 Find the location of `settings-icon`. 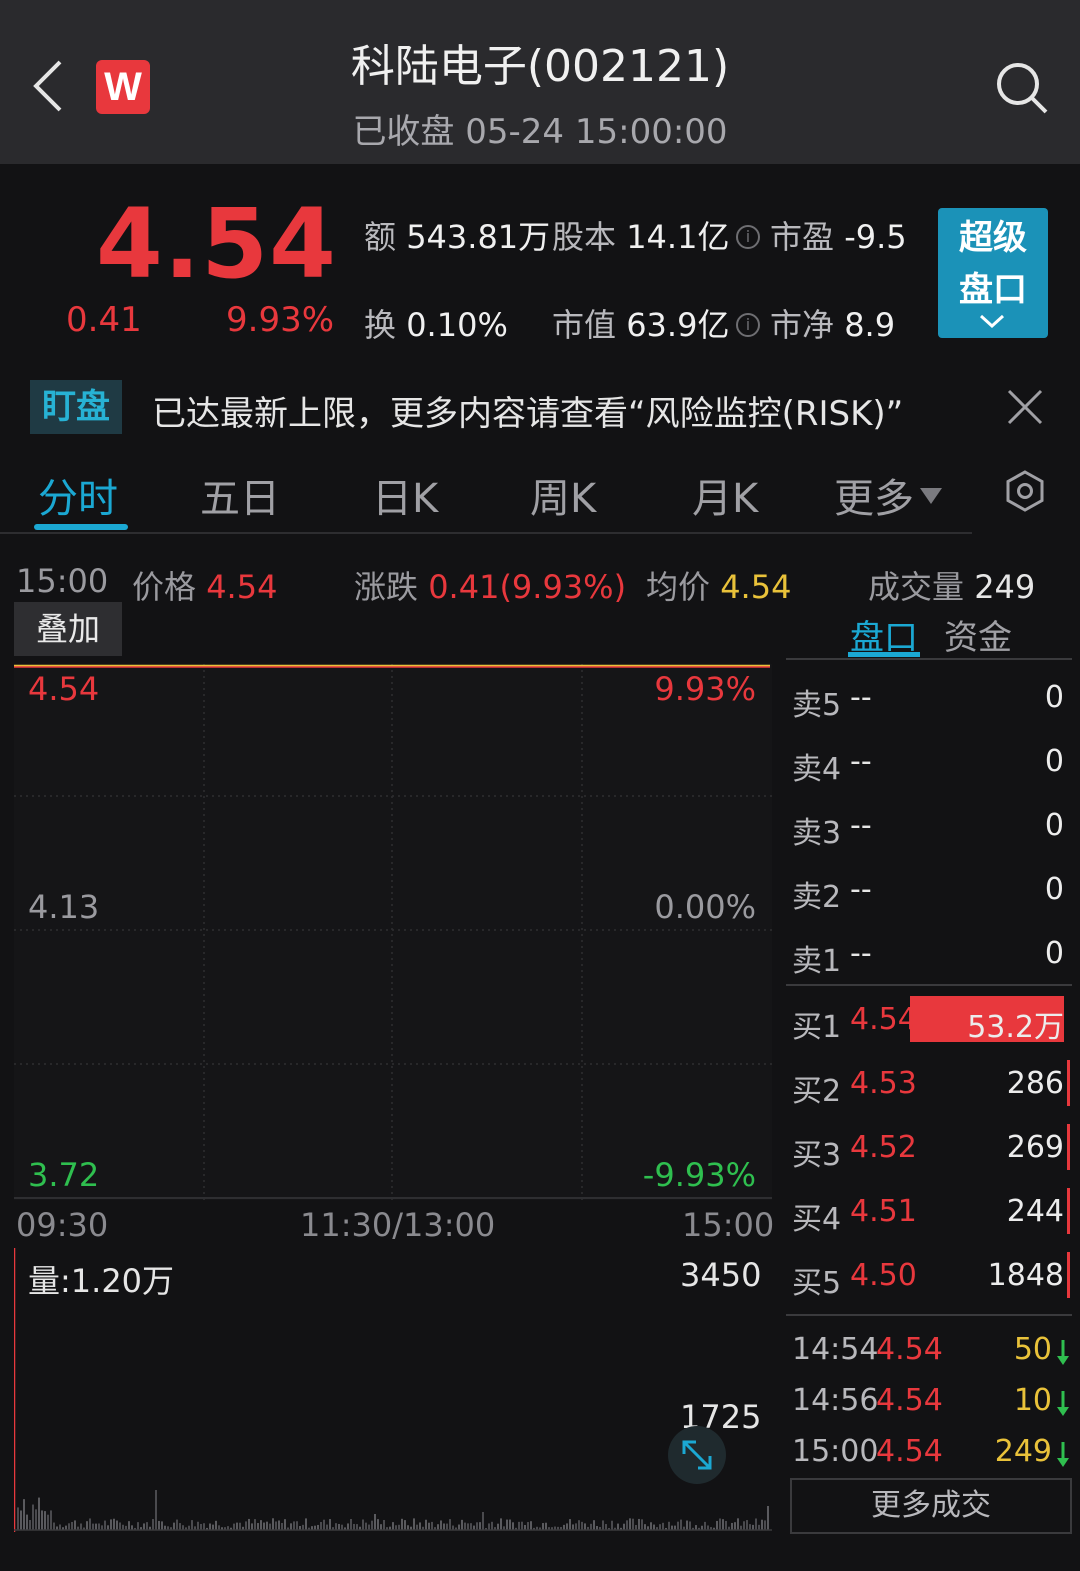

settings-icon is located at coordinates (1025, 491).